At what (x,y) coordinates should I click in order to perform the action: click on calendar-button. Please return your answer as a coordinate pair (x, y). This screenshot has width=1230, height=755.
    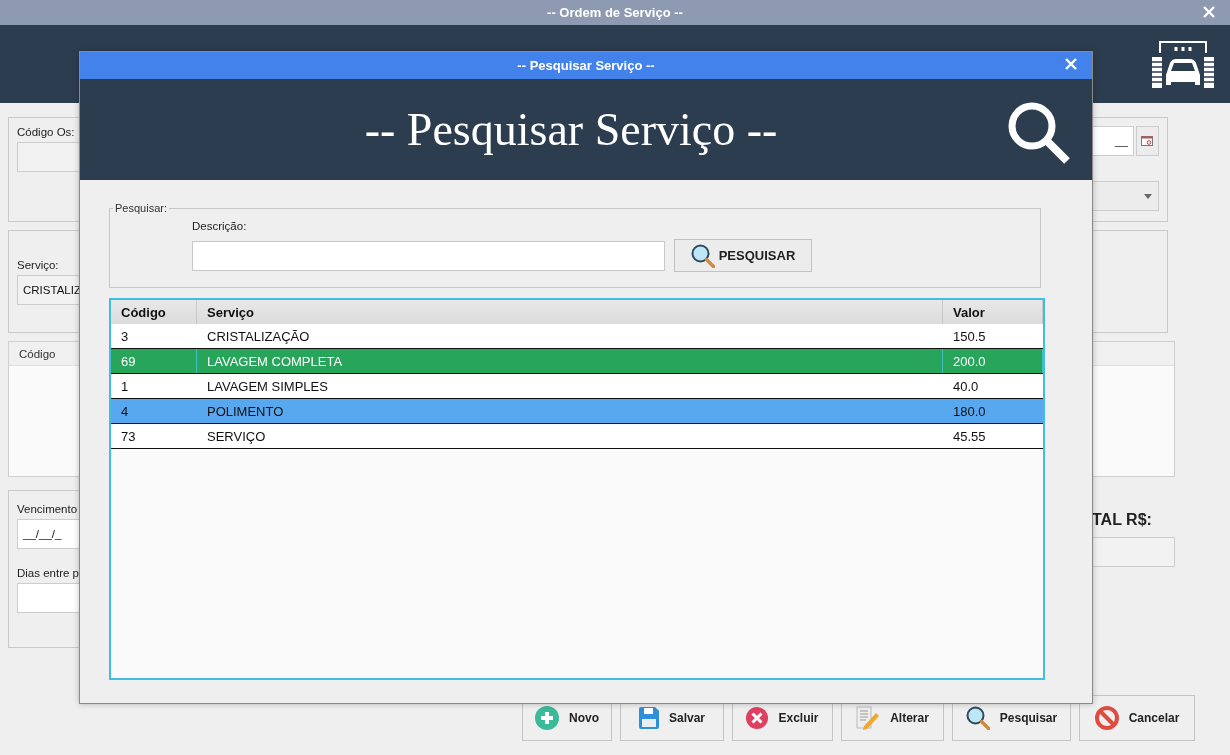
    Looking at the image, I should click on (1147, 141).